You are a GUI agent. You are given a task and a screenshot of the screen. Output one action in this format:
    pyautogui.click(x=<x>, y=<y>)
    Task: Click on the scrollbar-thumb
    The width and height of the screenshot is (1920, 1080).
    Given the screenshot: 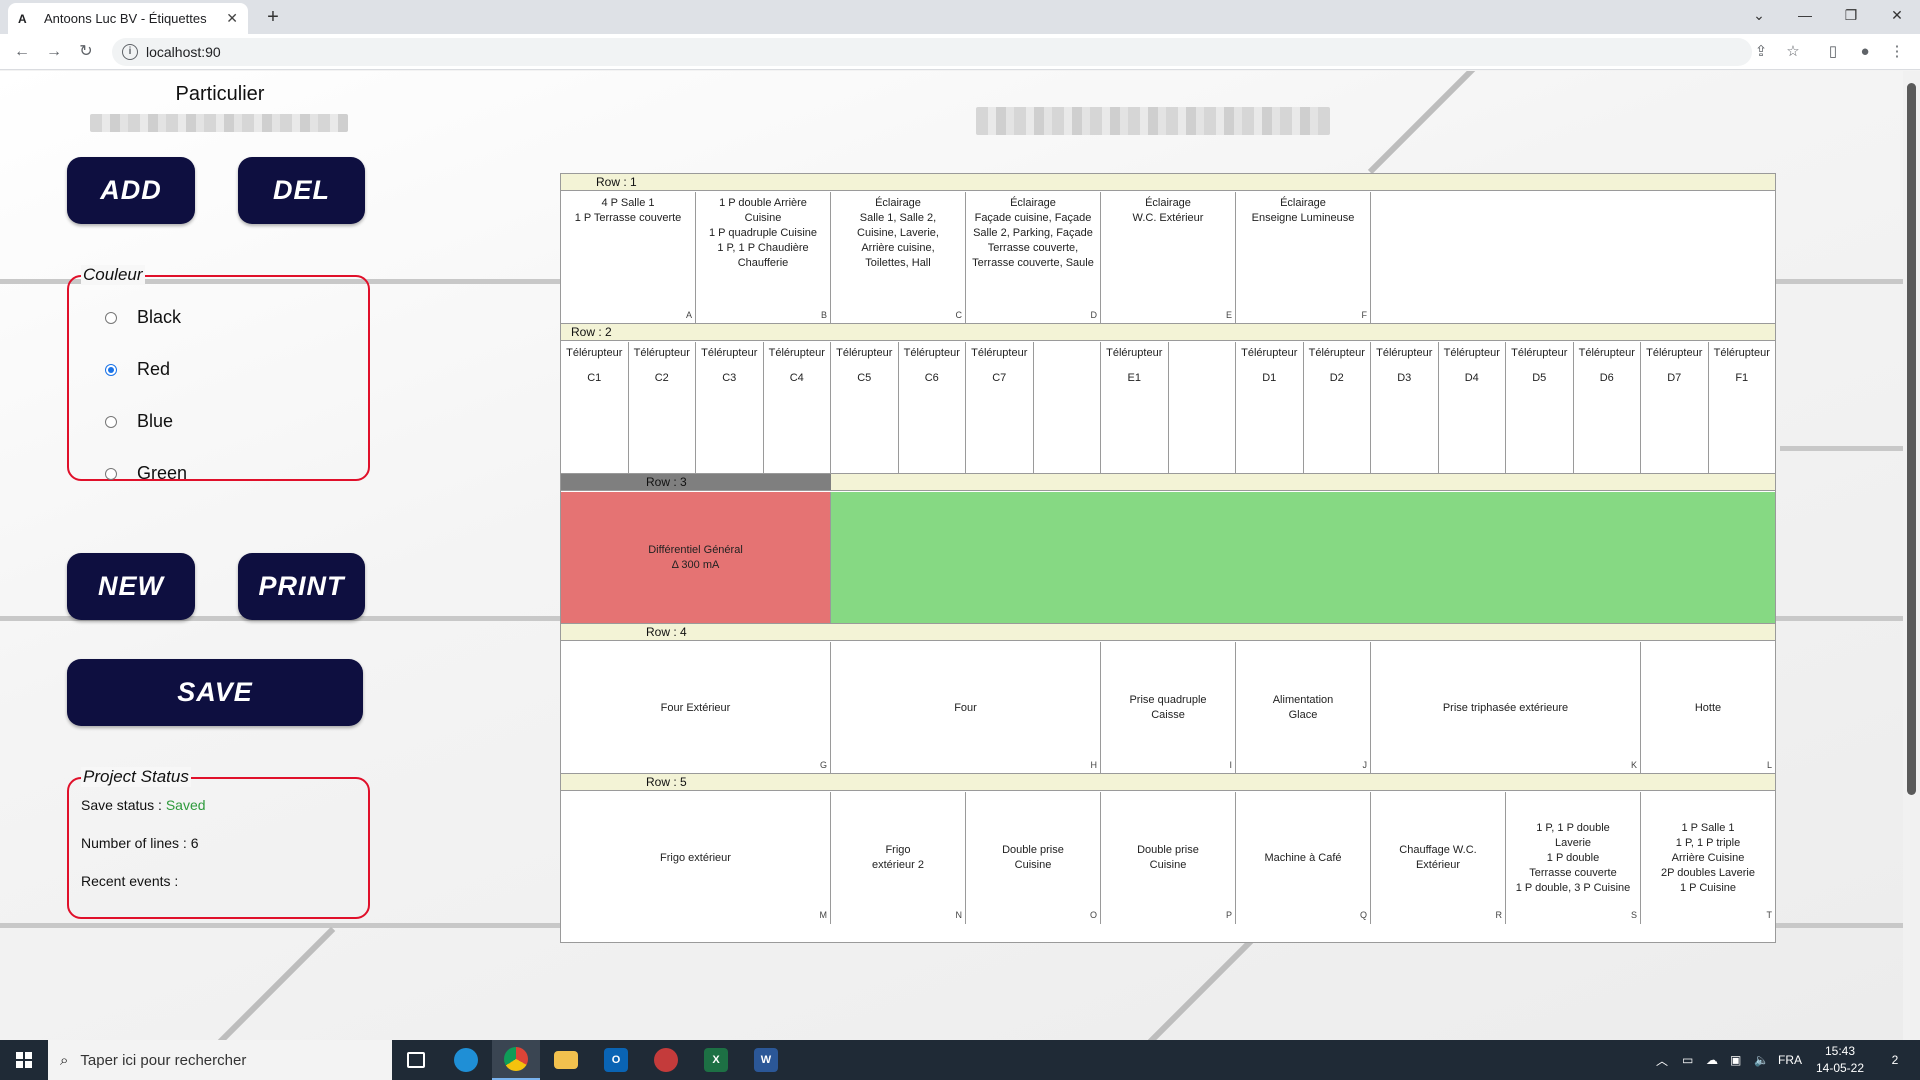 What is the action you would take?
    pyautogui.click(x=1911, y=439)
    